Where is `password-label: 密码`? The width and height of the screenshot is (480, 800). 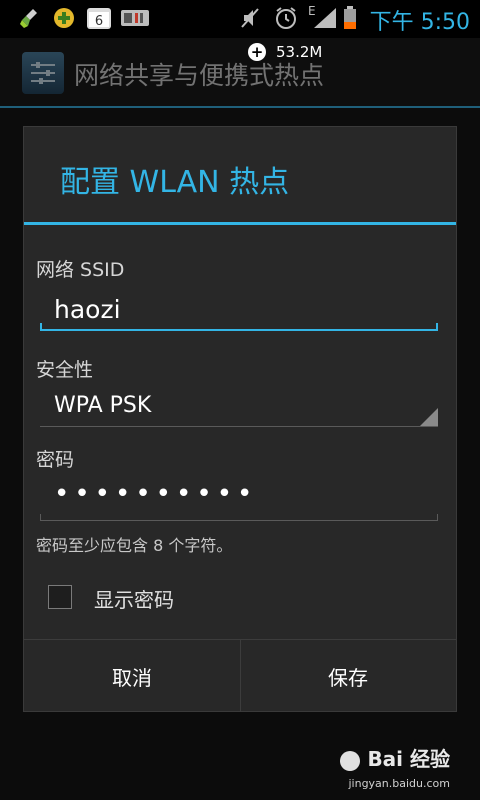 password-label: 密码 is located at coordinates (55, 460).